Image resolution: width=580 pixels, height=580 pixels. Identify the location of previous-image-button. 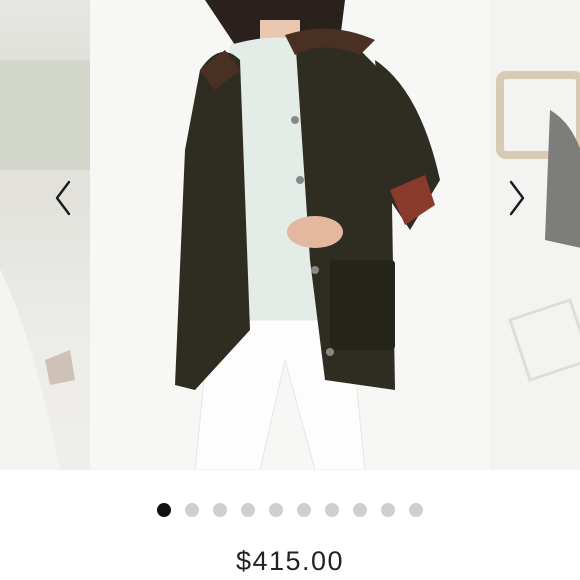
(63, 198).